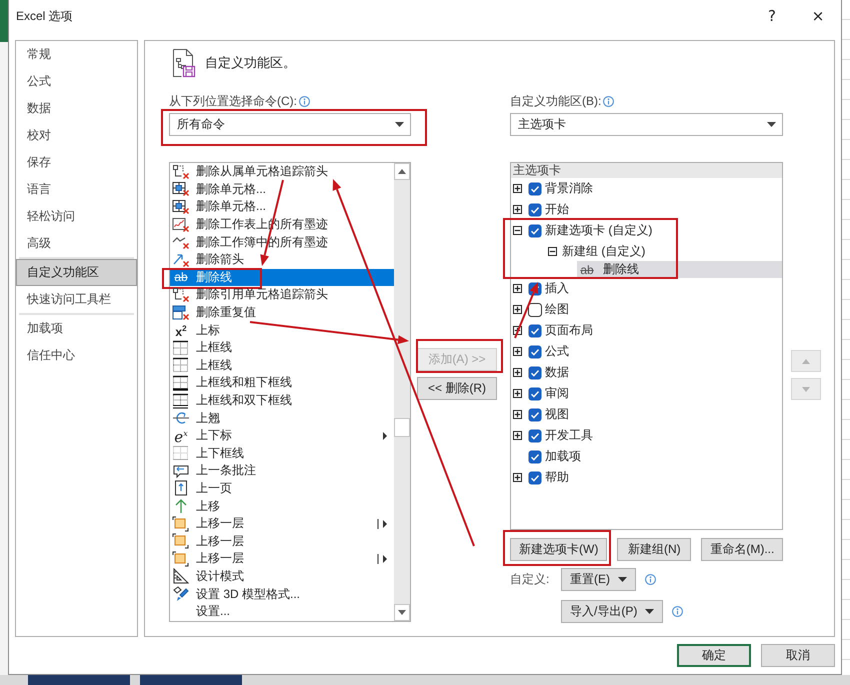 The image size is (850, 685). Describe the element at coordinates (76, 189) in the screenshot. I see `sidebar-item: 语言` at that location.